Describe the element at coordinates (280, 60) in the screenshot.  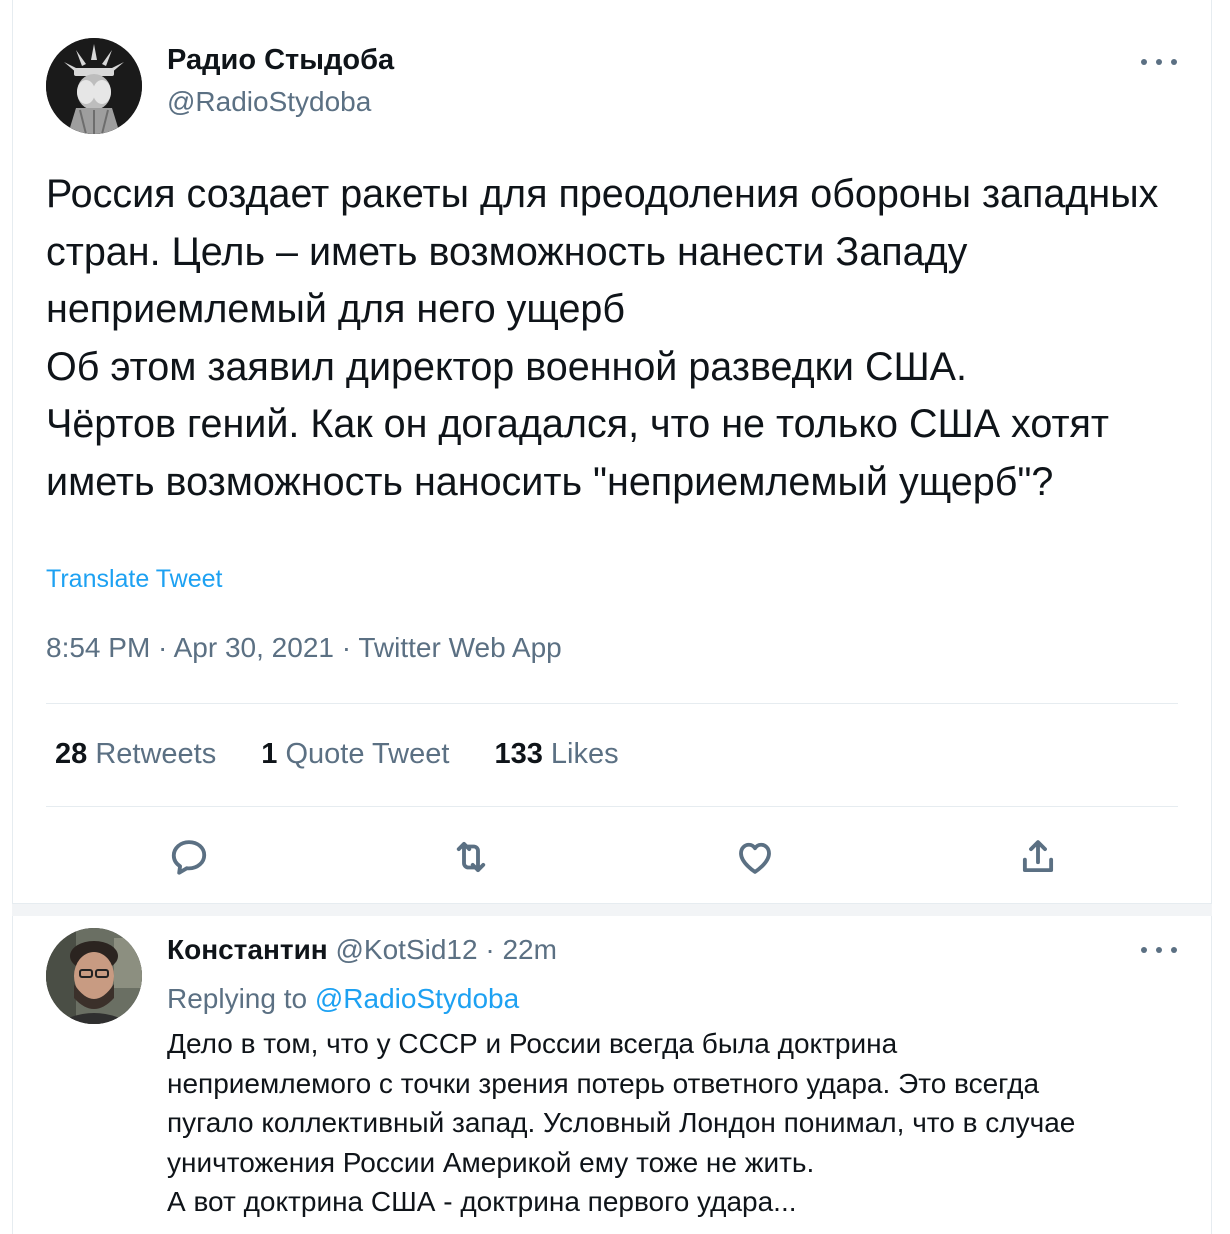
I see `author-name: Радио Стыдоба` at that location.